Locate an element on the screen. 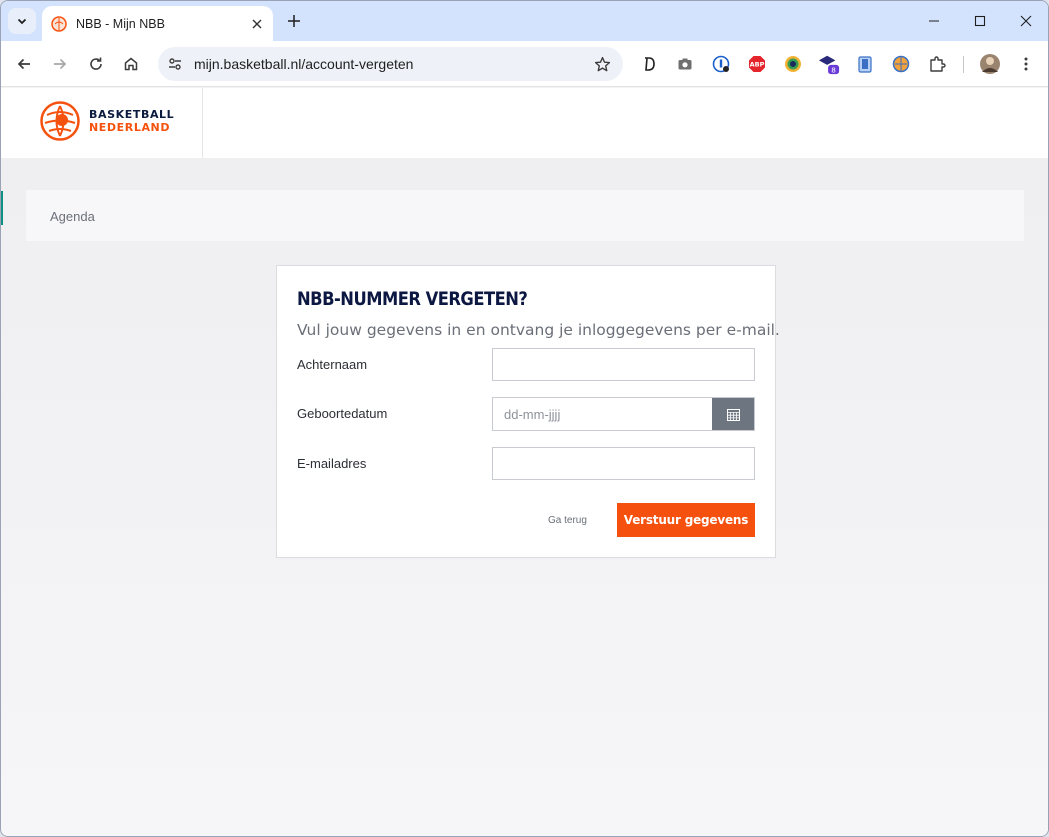  header-divider is located at coordinates (202, 123).